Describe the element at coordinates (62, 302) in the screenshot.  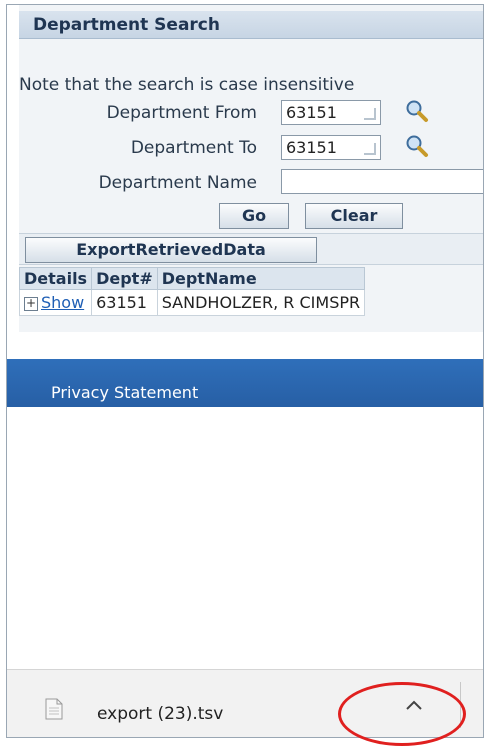
I see `show-details-link: Show` at that location.